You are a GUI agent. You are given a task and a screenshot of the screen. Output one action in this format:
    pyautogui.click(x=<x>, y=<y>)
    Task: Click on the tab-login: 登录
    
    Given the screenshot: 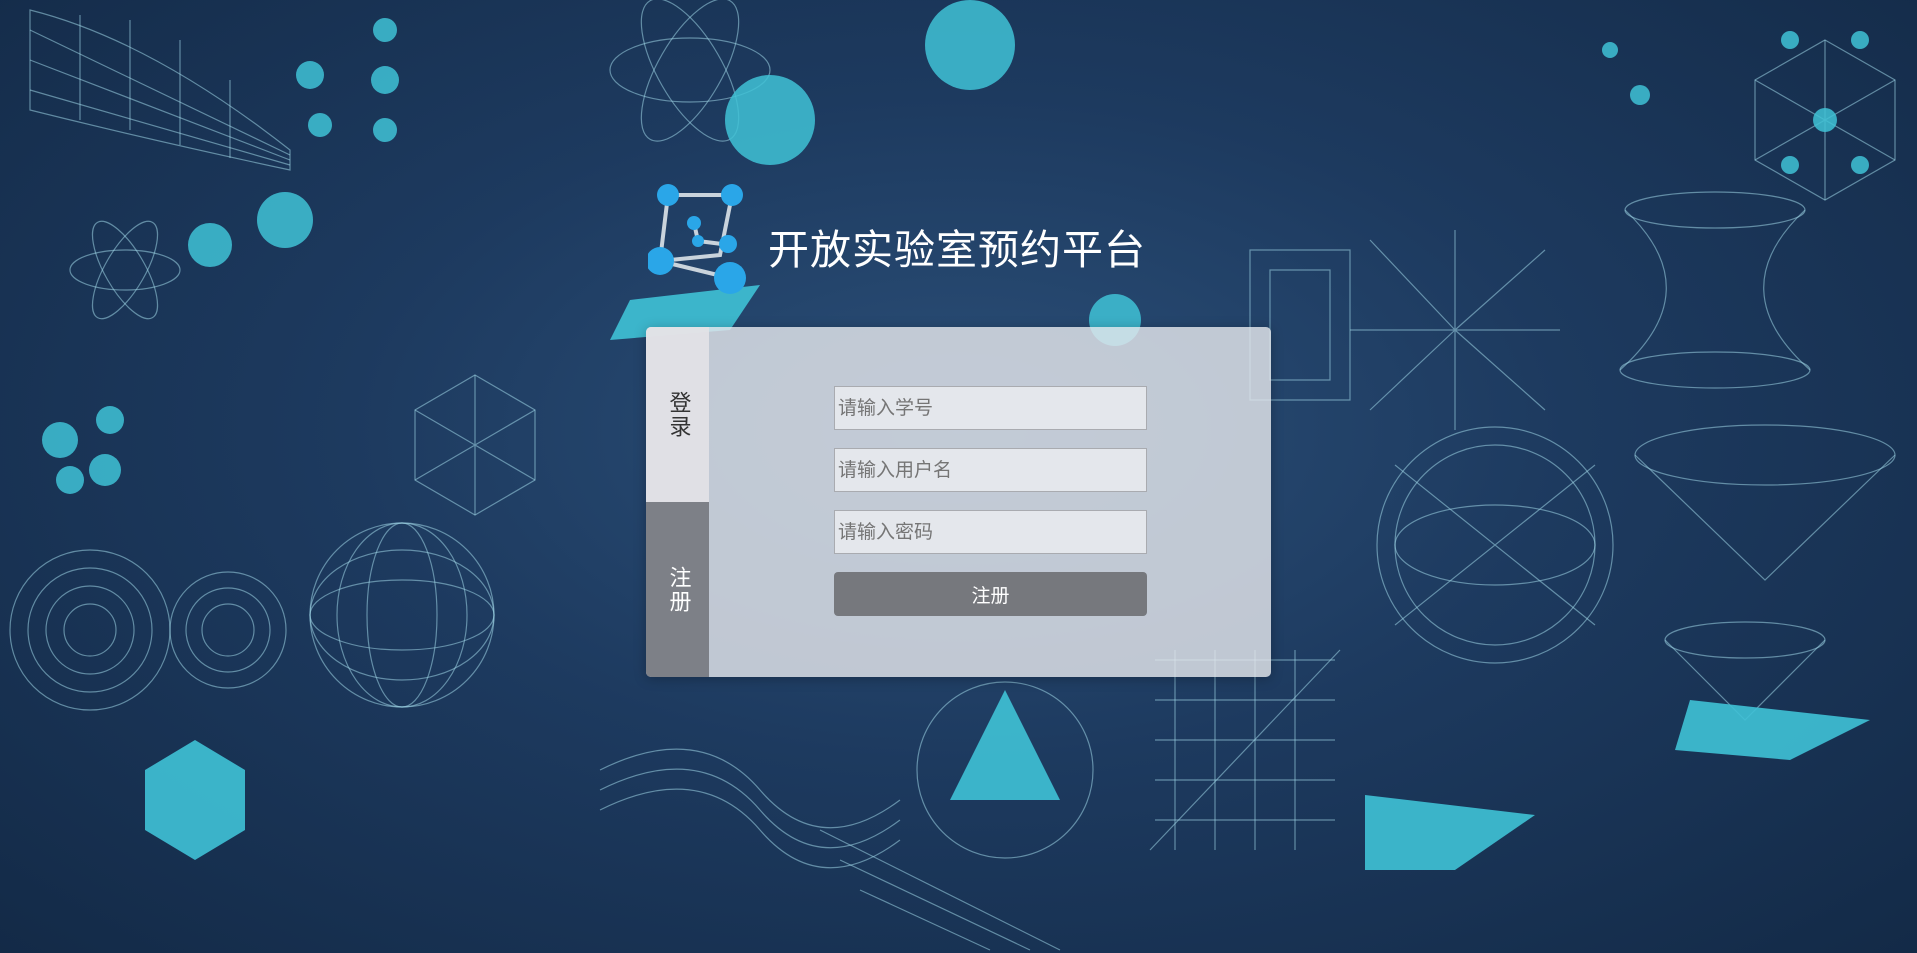 What is the action you would take?
    pyautogui.click(x=677, y=414)
    